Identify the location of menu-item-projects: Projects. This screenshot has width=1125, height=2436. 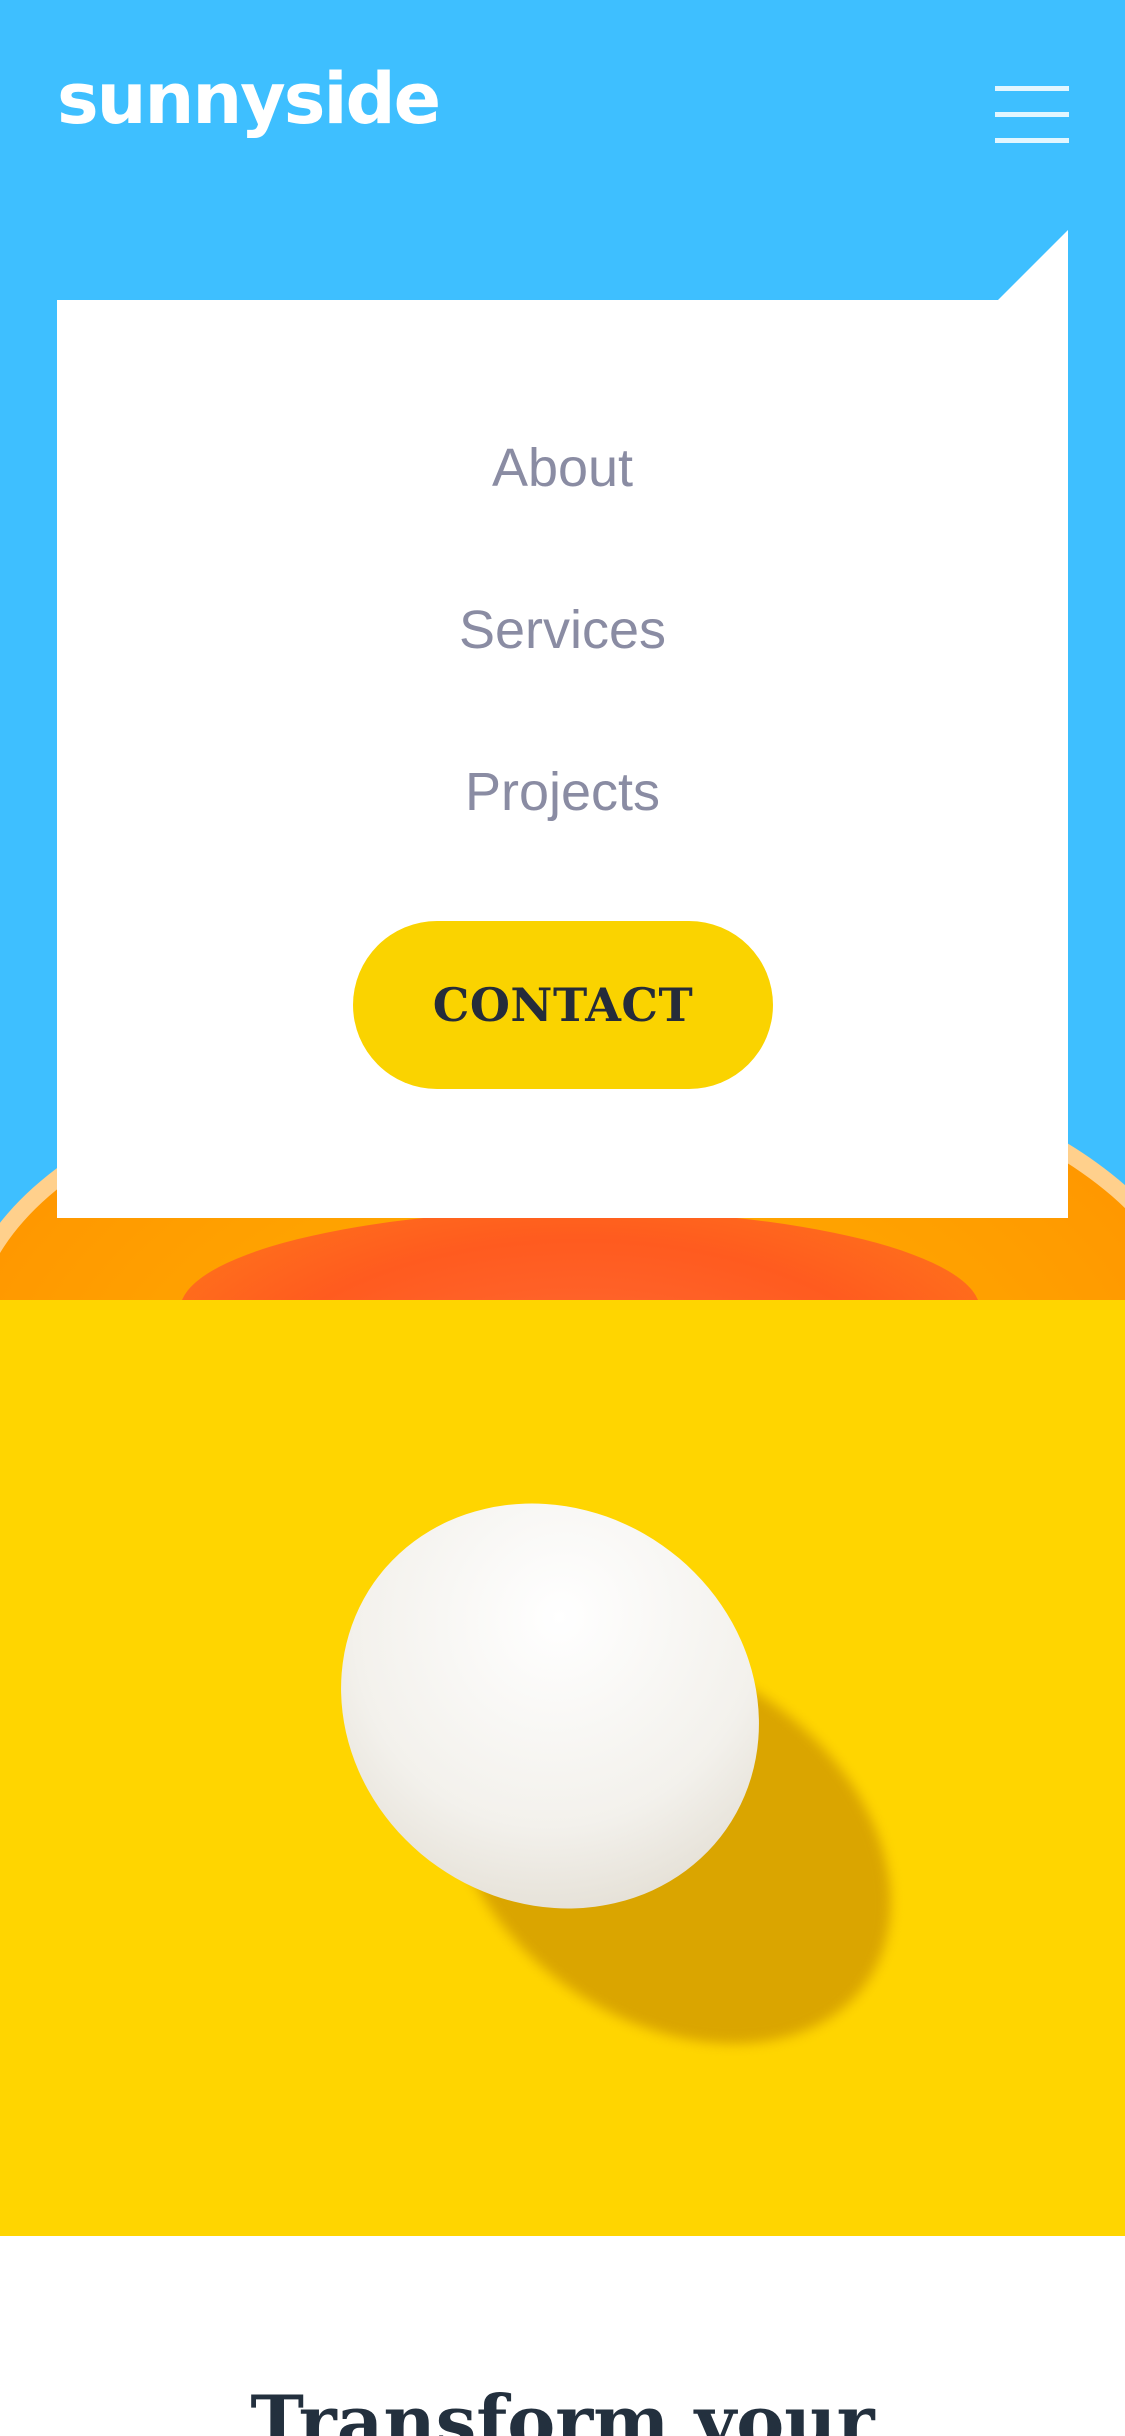
(562, 792).